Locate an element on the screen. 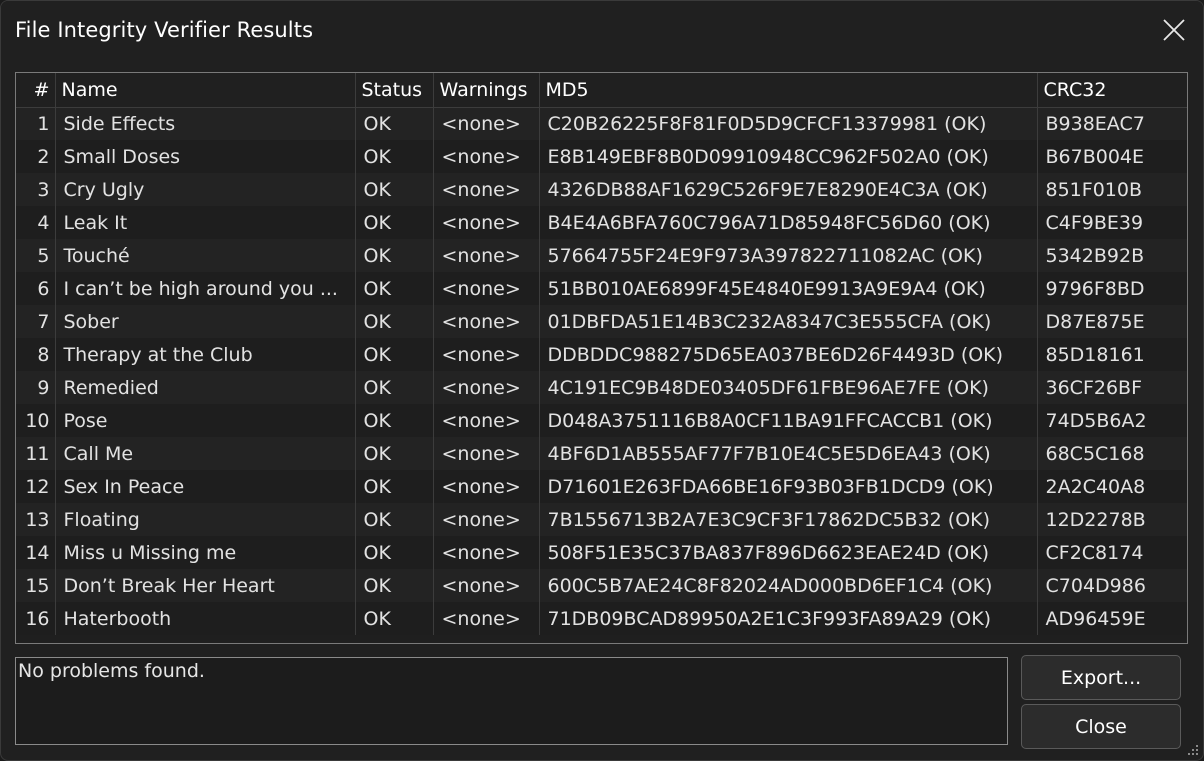 Image resolution: width=1204 pixels, height=761 pixels. md5-hash-cell: D71601E263FDA66BE16F93B03FB1DCD9 (OK) is located at coordinates (788, 486).